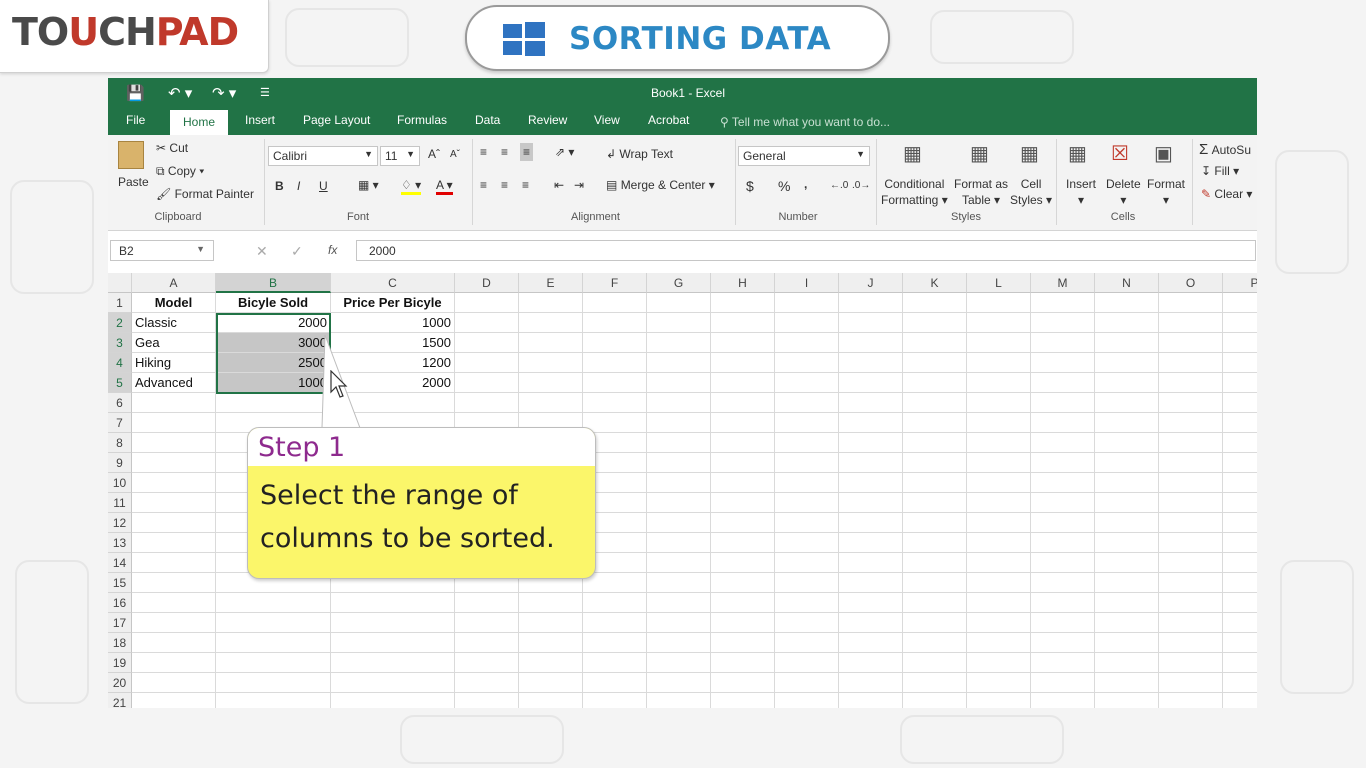 This screenshot has width=1366, height=768. What do you see at coordinates (807, 323) in the screenshot?
I see `cell-i2` at bounding box center [807, 323].